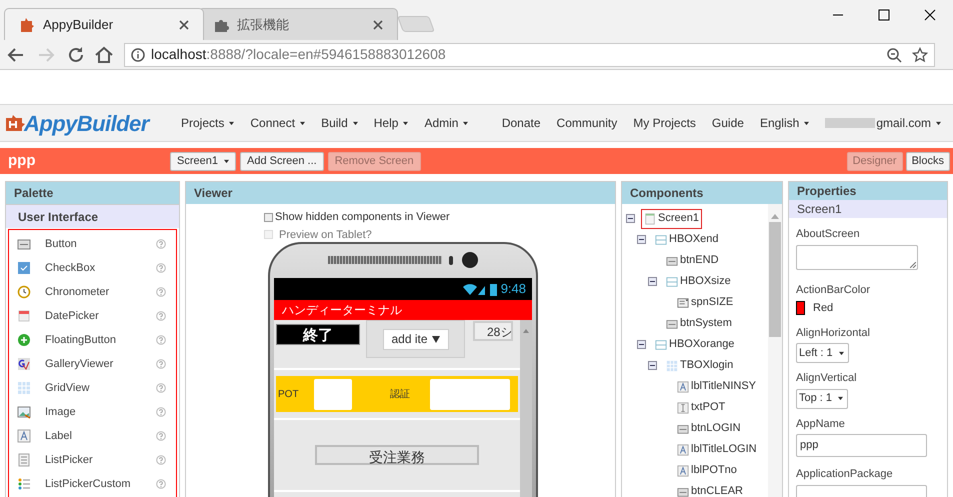 The height and width of the screenshot is (497, 953). Describe the element at coordinates (920, 54) in the screenshot. I see `star-icon` at that location.